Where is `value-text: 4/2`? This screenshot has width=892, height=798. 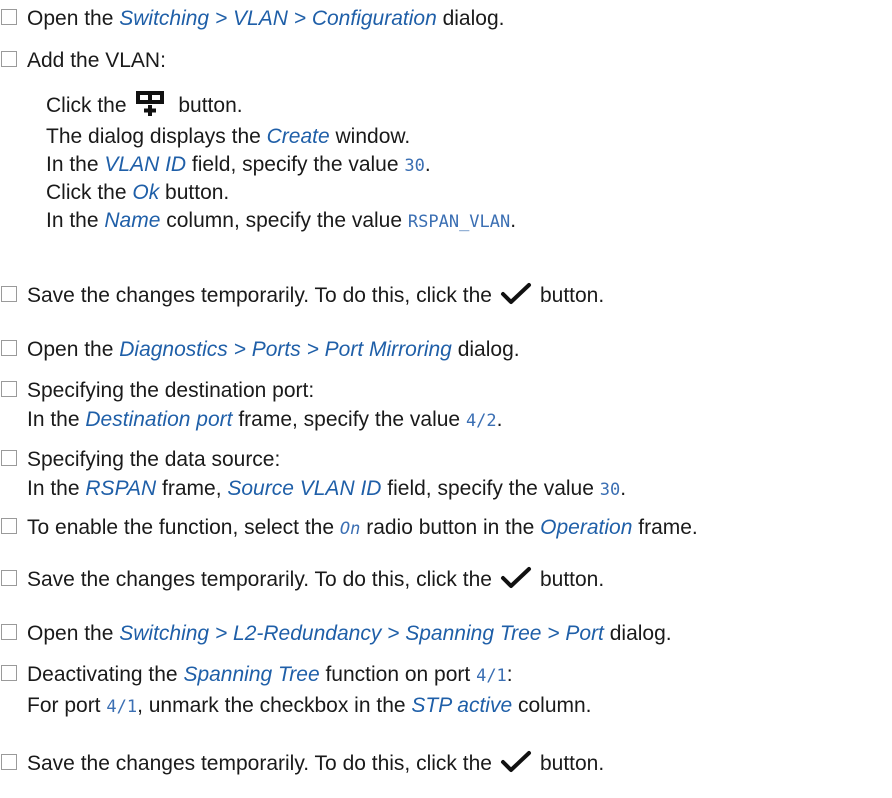 value-text: 4/2 is located at coordinates (481, 421).